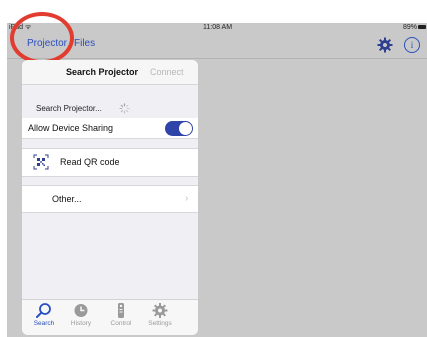 The height and width of the screenshot is (337, 427). I want to click on tab-history-label: History, so click(81, 323).